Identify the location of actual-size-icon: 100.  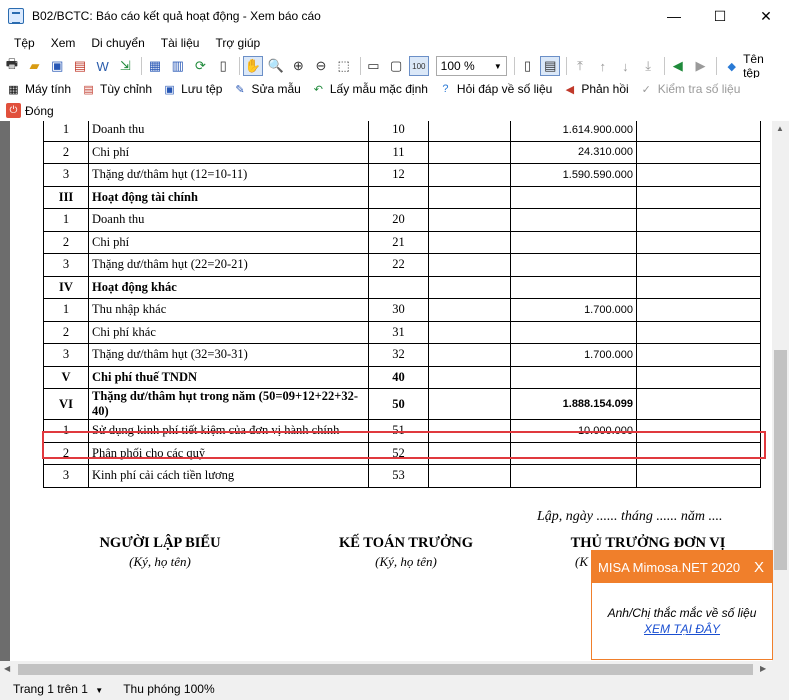
(418, 66).